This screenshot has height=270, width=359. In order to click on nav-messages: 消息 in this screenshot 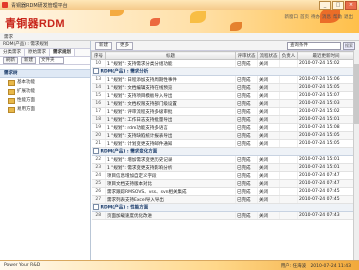, I will do `click(326, 17)`.